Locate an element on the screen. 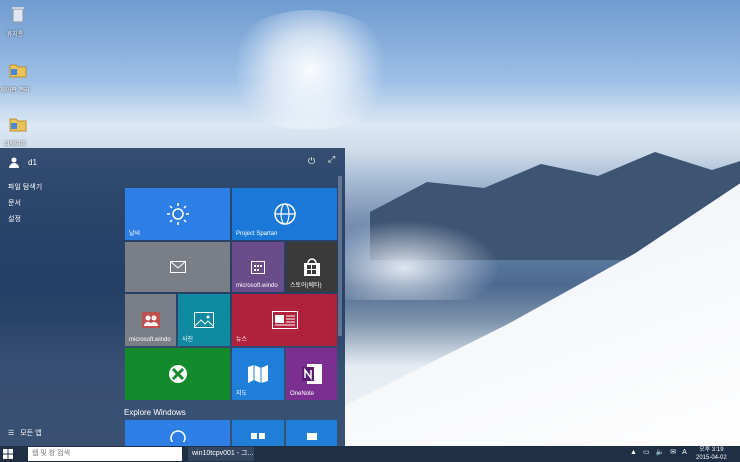 This screenshot has height=462, width=740. desktop-icon-recycle-bin: 휴지통 is located at coordinates (18, 21).